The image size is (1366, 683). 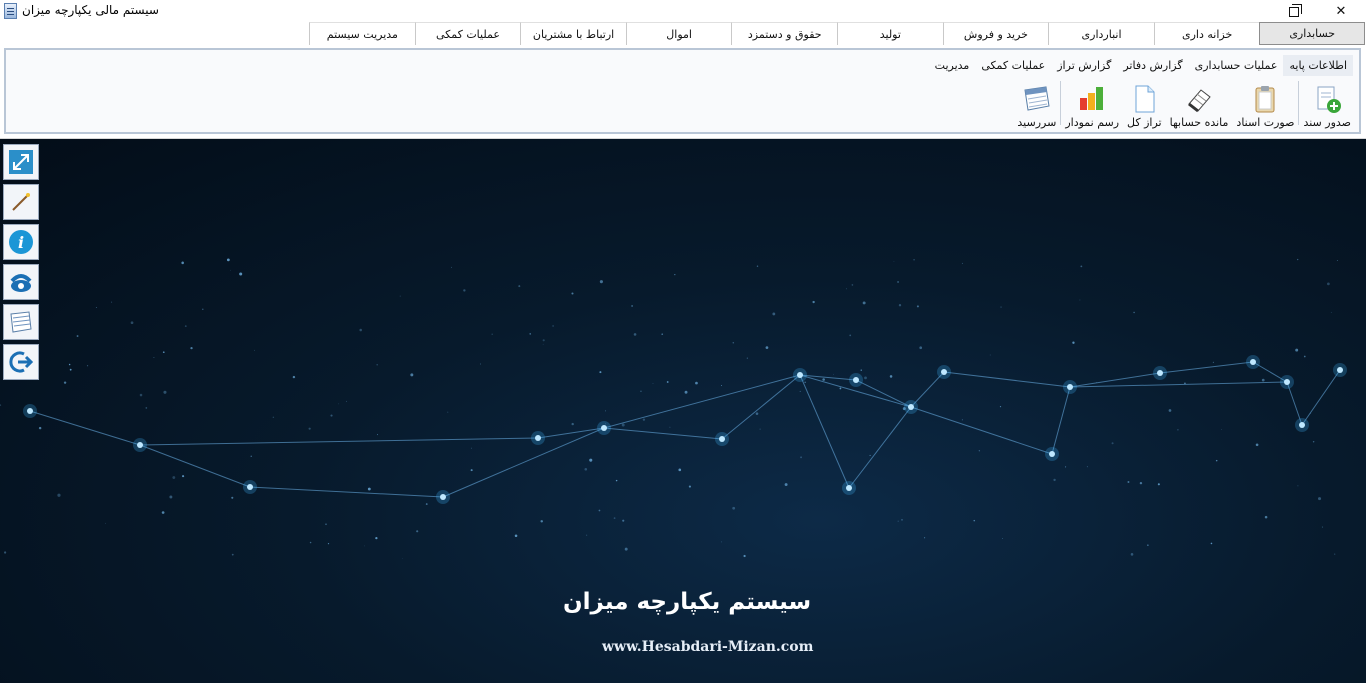 What do you see at coordinates (952, 65) in the screenshot?
I see `subtab-management: مدیریت` at bounding box center [952, 65].